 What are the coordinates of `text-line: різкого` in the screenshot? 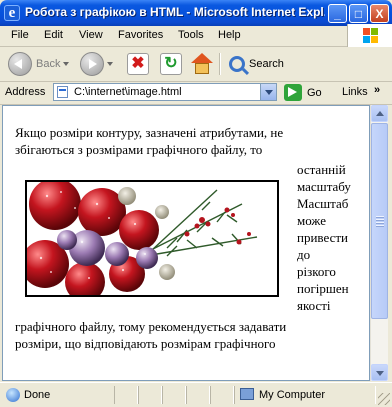 It's located at (316, 271).